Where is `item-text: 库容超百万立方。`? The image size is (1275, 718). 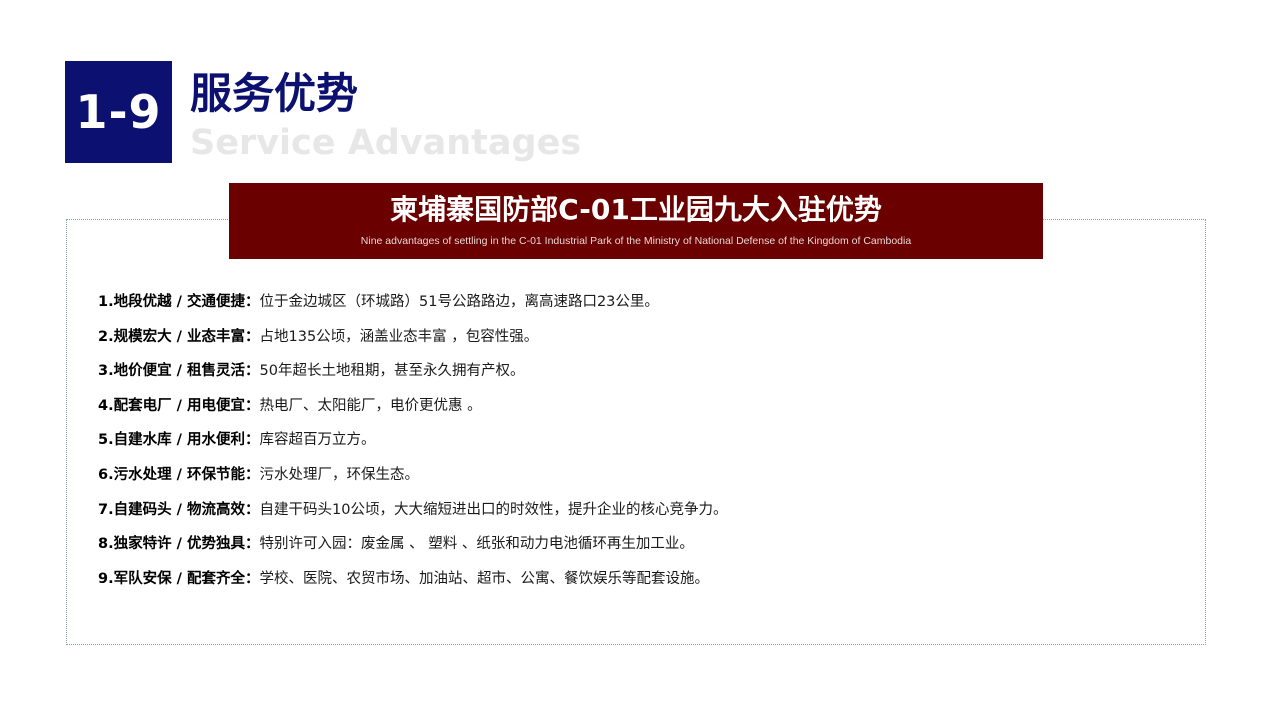
item-text: 库容超百万立方。 is located at coordinates (317, 440).